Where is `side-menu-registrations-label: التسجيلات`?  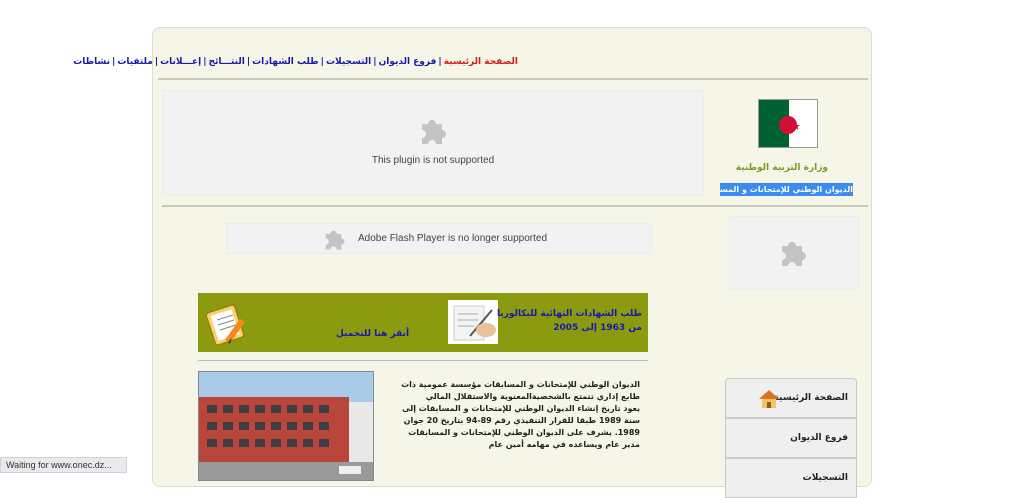 side-menu-registrations-label: التسجيلات is located at coordinates (825, 478).